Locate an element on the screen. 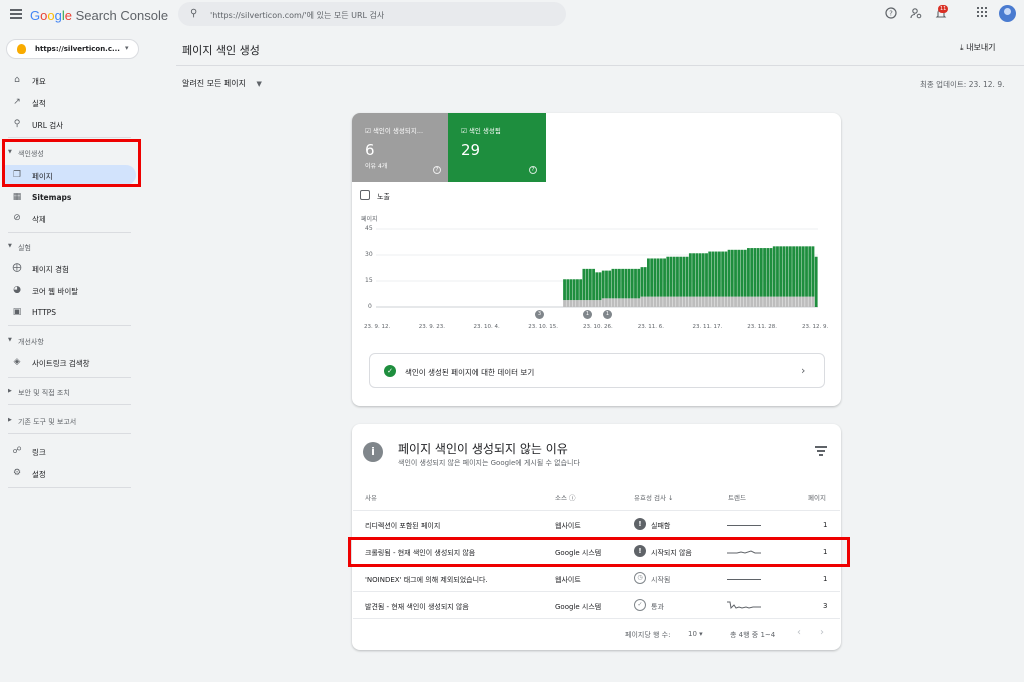  page-filter-dropdown: 알려진 모든 페이지 ▼ is located at coordinates (222, 83).